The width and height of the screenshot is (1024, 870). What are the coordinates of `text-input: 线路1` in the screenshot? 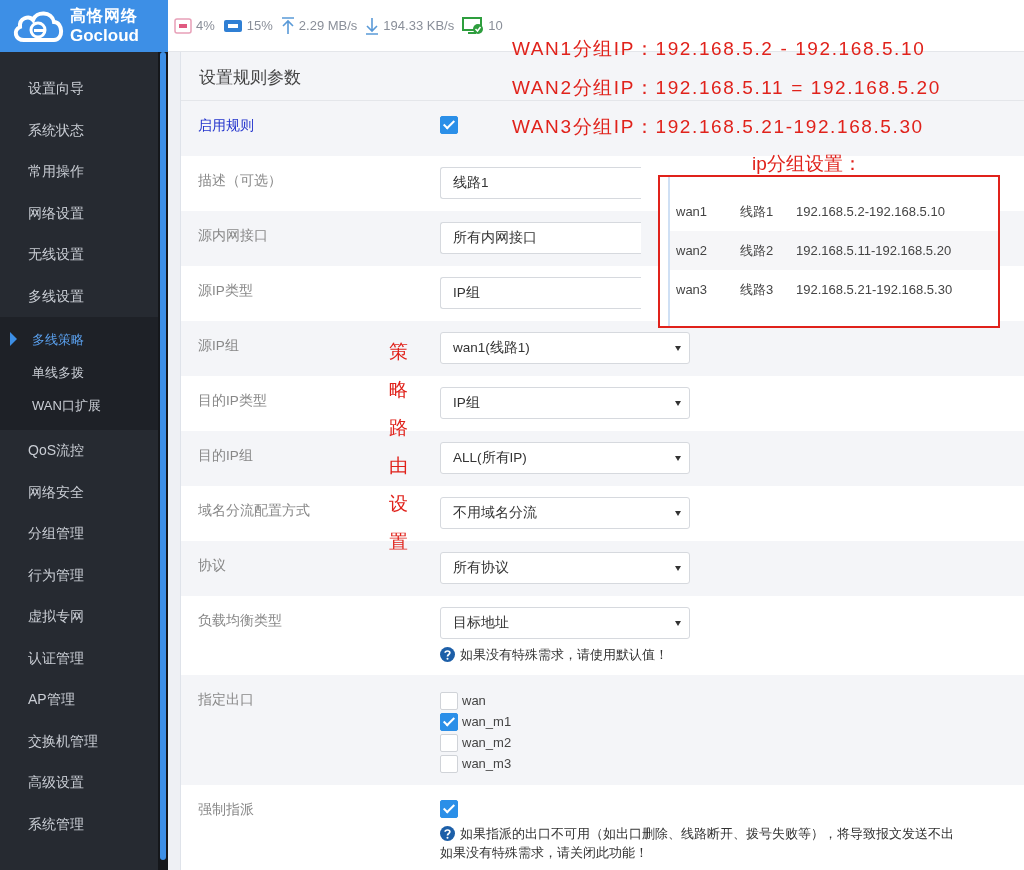 It's located at (540, 183).